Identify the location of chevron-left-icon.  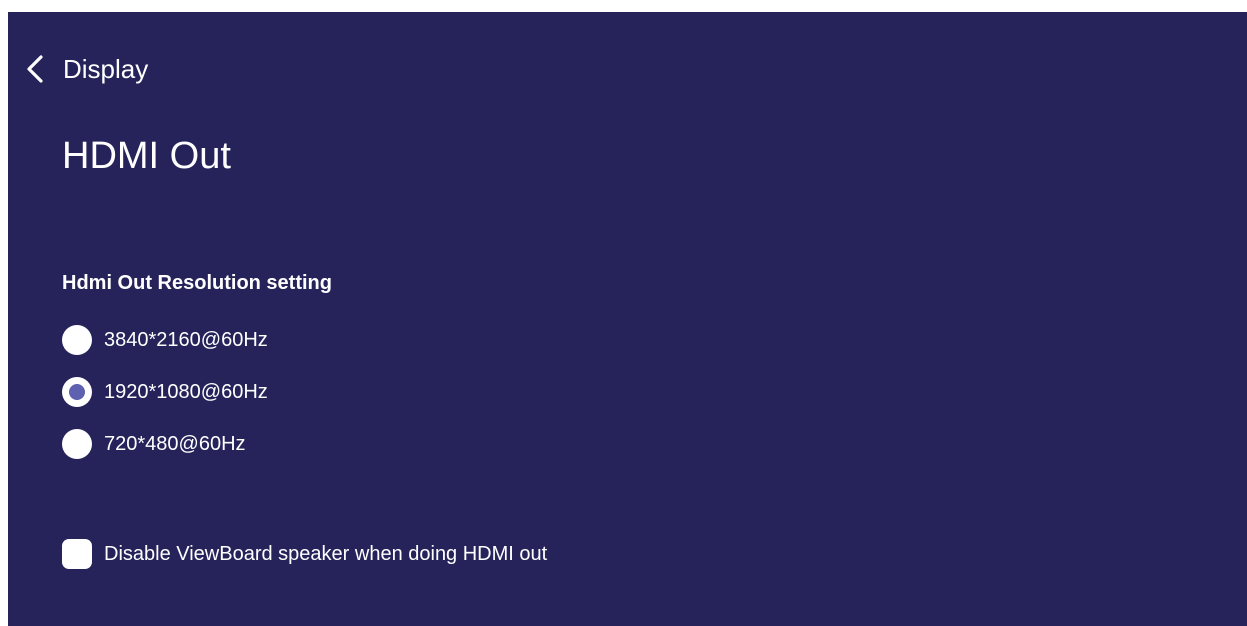
(35, 69).